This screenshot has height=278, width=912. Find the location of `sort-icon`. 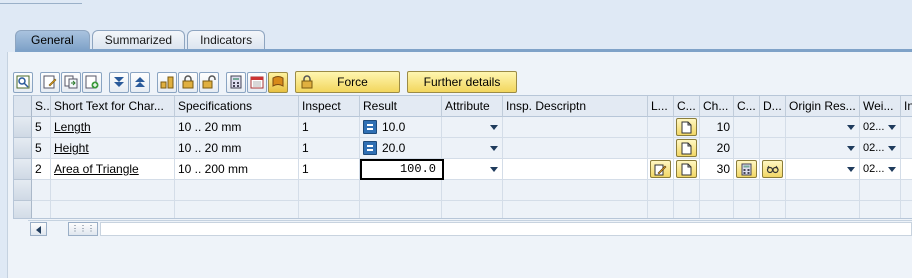

sort-icon is located at coordinates (167, 82).